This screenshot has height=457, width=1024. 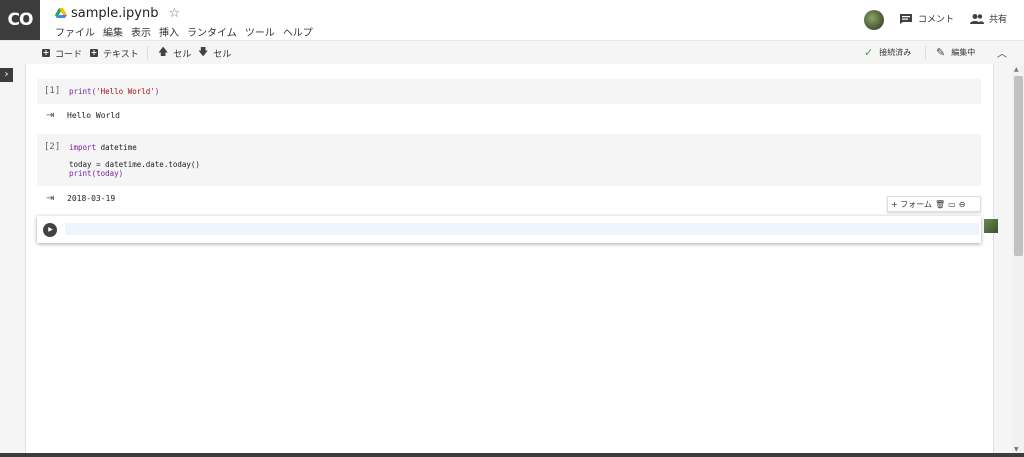 I want to click on code-keyword: import, so click(x=83, y=147).